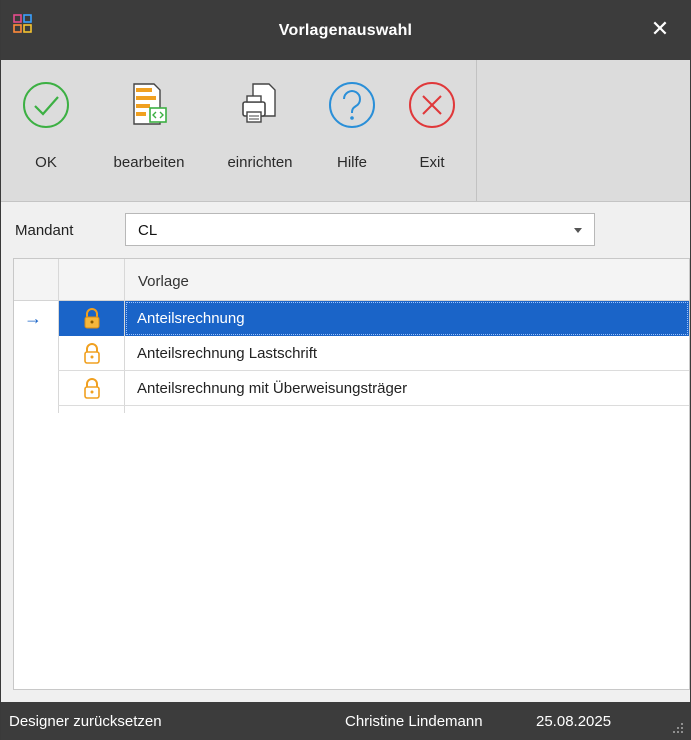 This screenshot has height=740, width=691. I want to click on row-indicator-cell: →, so click(36, 318).